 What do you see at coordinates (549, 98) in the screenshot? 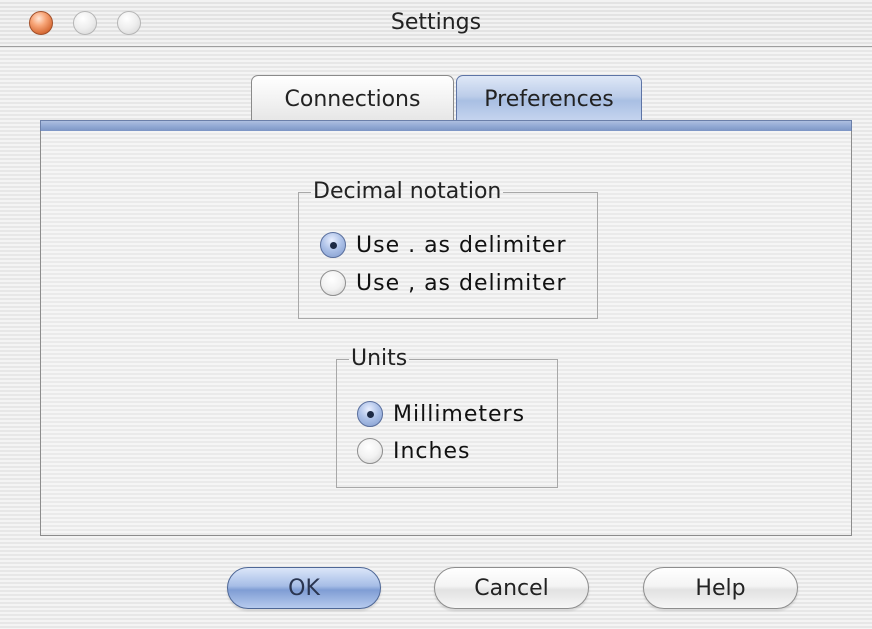
I see `tab-preferences: Preferences` at bounding box center [549, 98].